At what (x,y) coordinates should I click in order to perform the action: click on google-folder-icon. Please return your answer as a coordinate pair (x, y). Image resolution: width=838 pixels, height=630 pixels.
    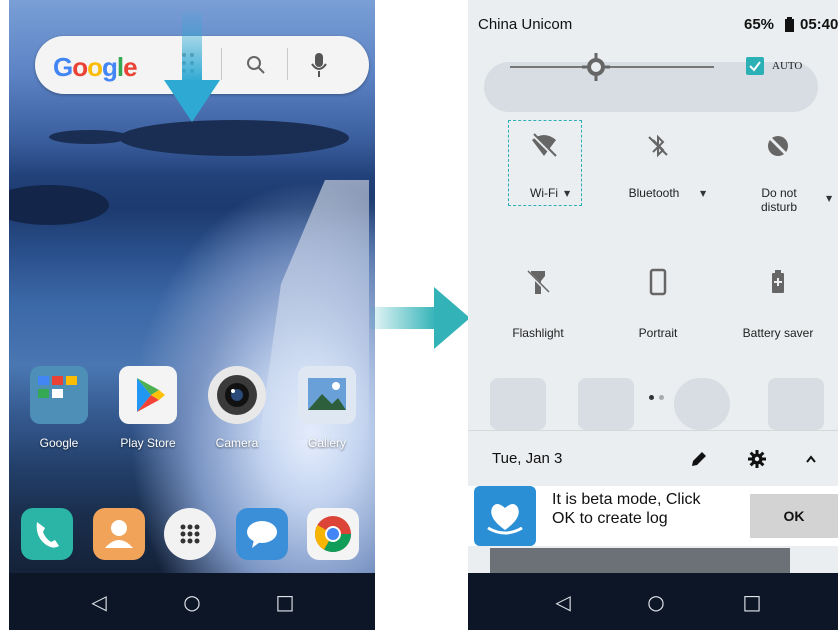
    Looking at the image, I should click on (59, 395).